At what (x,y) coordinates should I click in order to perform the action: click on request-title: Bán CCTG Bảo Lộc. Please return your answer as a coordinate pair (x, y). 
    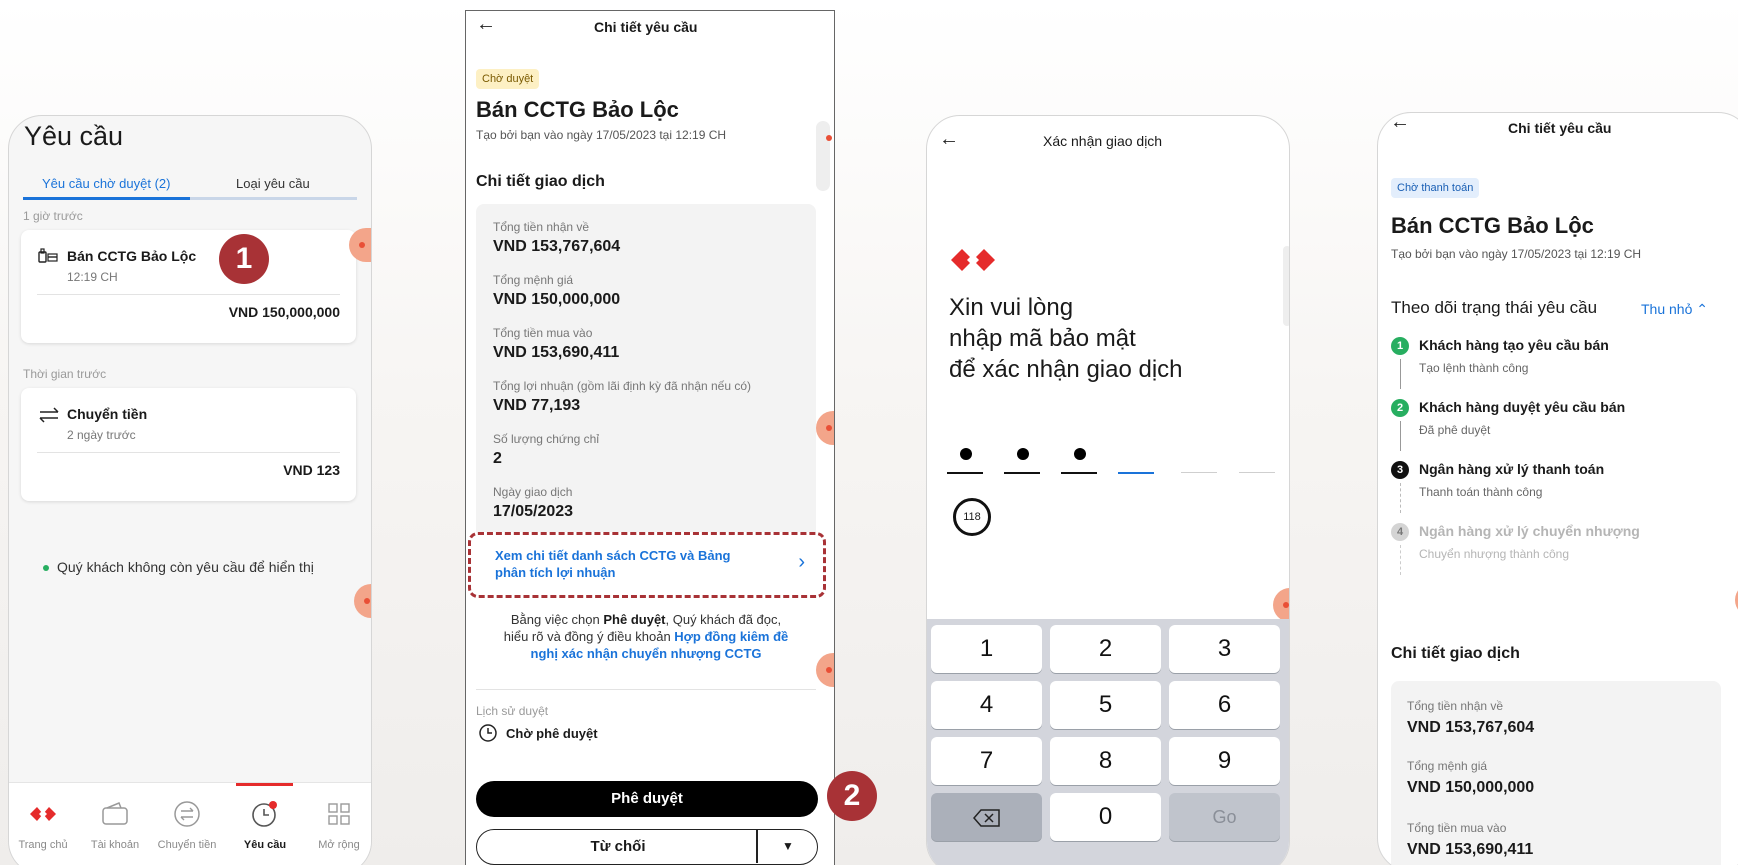
    Looking at the image, I should click on (1492, 225).